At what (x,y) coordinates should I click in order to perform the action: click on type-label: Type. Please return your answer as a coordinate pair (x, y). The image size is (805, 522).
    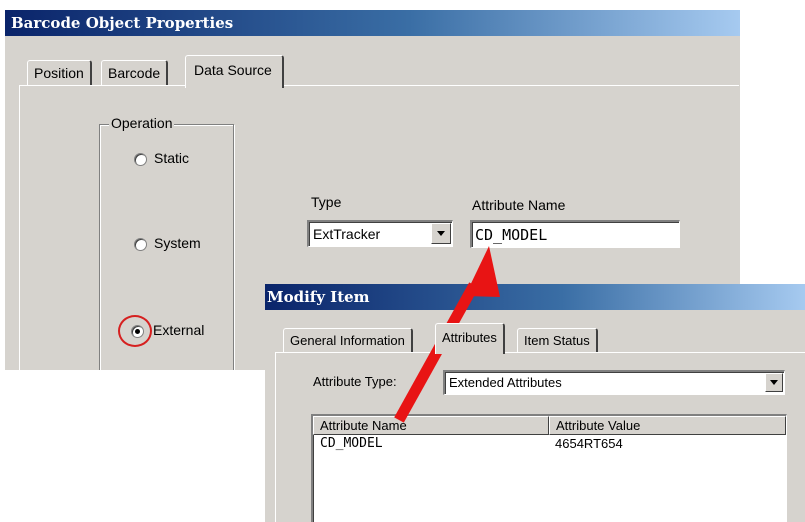
    Looking at the image, I should click on (326, 202).